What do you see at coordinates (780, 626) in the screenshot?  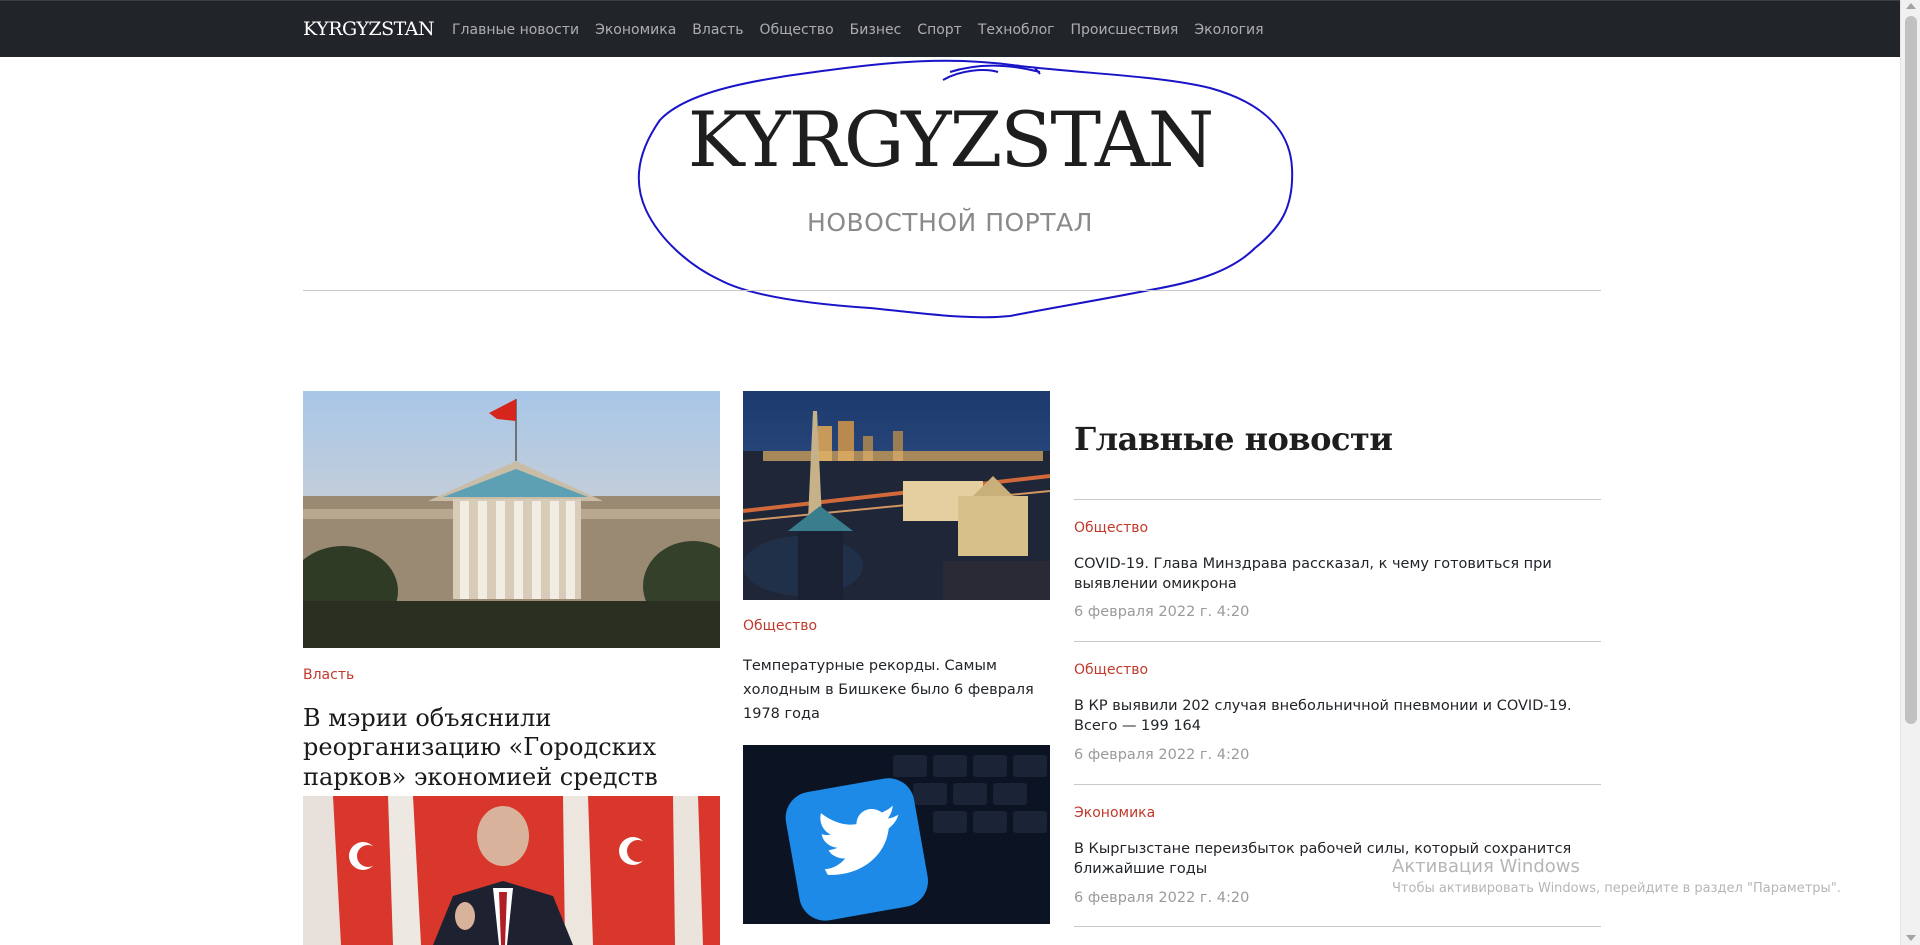 I see `article-category: Общество` at bounding box center [780, 626].